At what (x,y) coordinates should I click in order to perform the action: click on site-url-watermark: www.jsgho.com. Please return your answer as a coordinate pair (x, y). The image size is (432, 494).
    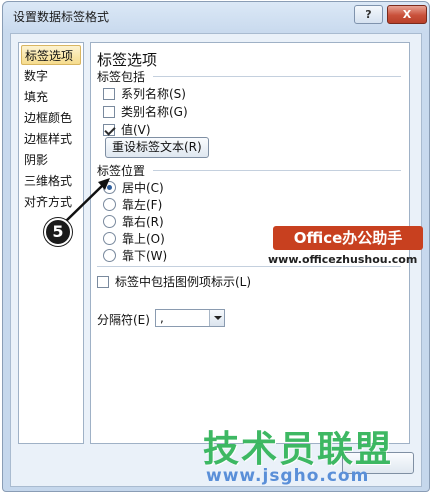
    Looking at the image, I should click on (288, 476).